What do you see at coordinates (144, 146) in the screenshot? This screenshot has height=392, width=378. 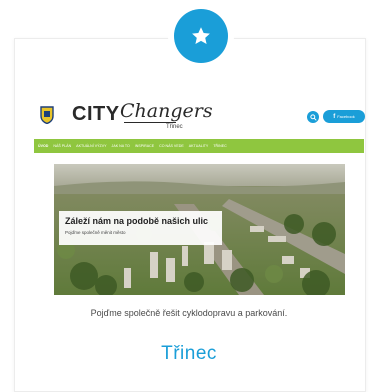 I see `nav-item-inspirace: Inspirace` at bounding box center [144, 146].